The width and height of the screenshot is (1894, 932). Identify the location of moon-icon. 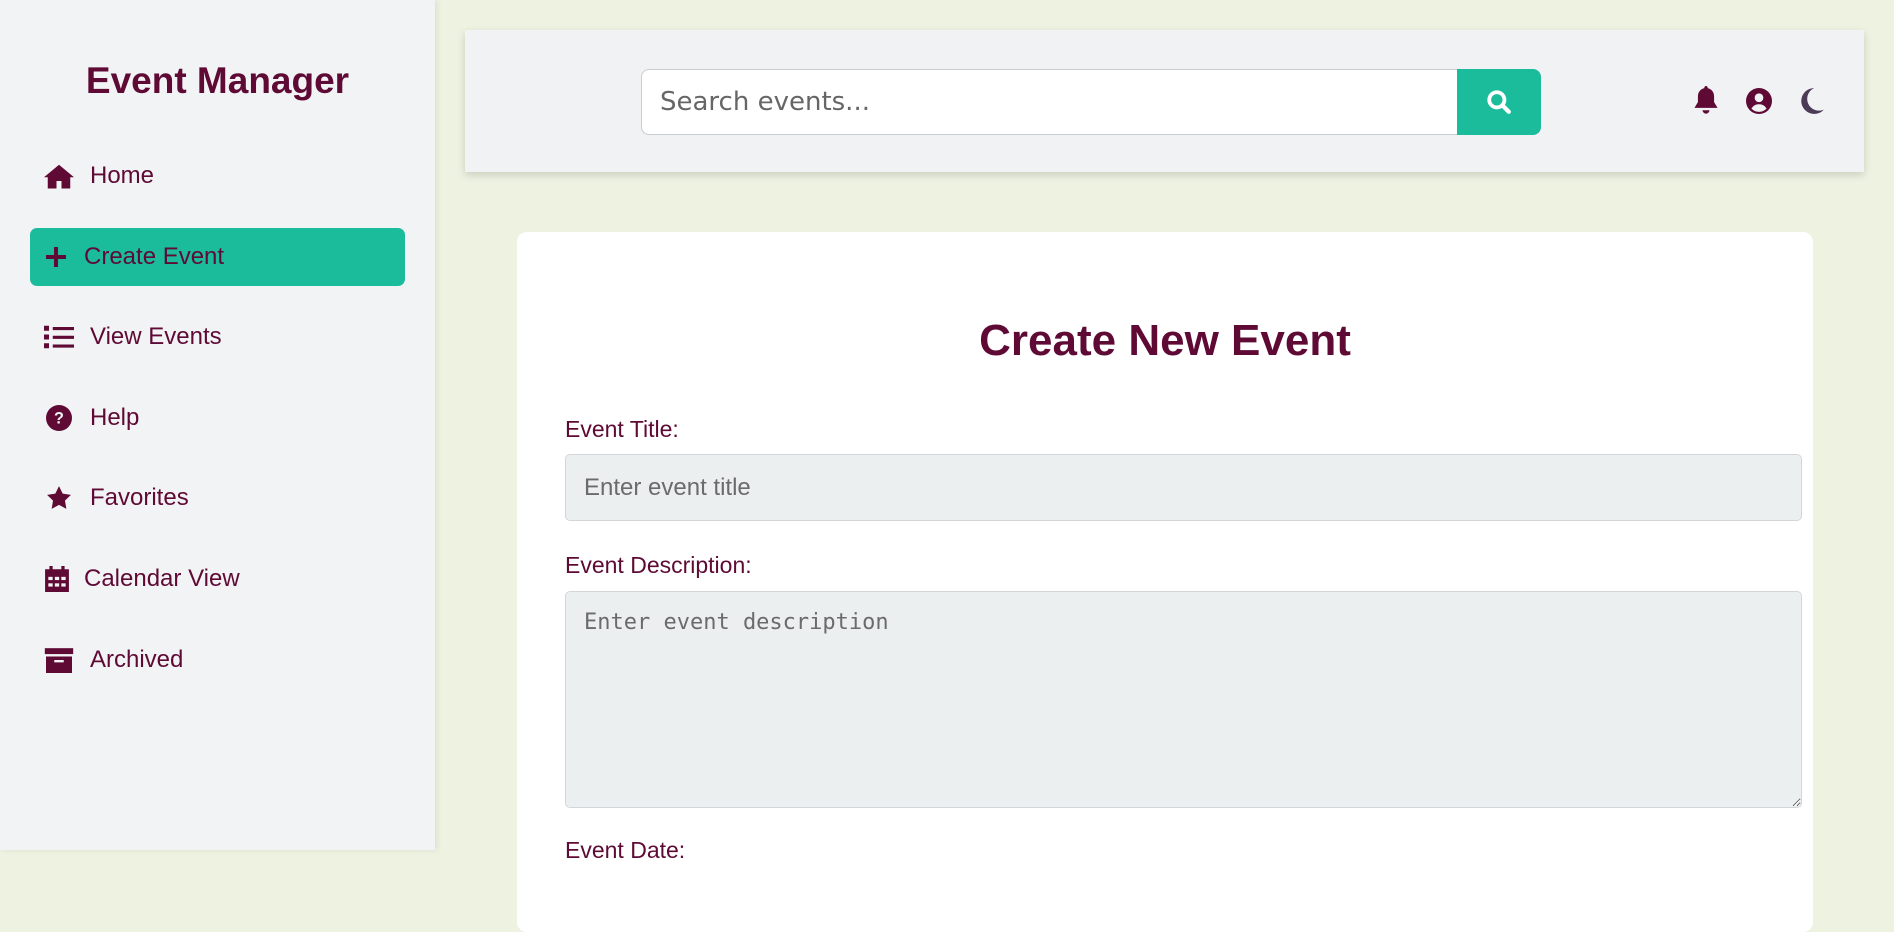
(1812, 101).